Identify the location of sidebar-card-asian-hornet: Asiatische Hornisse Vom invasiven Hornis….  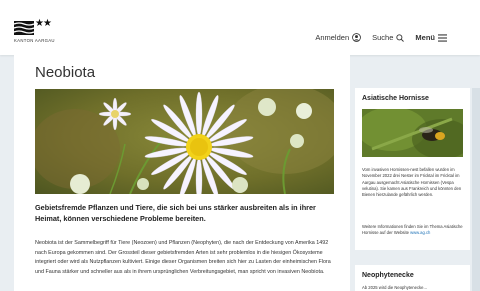
(412, 169).